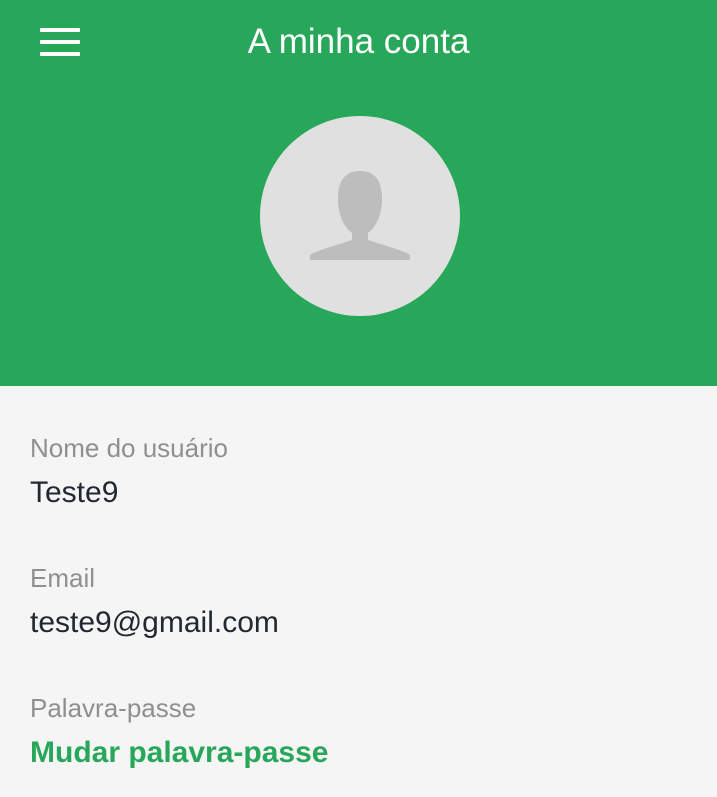 This screenshot has width=717, height=797. I want to click on email-label: Email, so click(63, 578).